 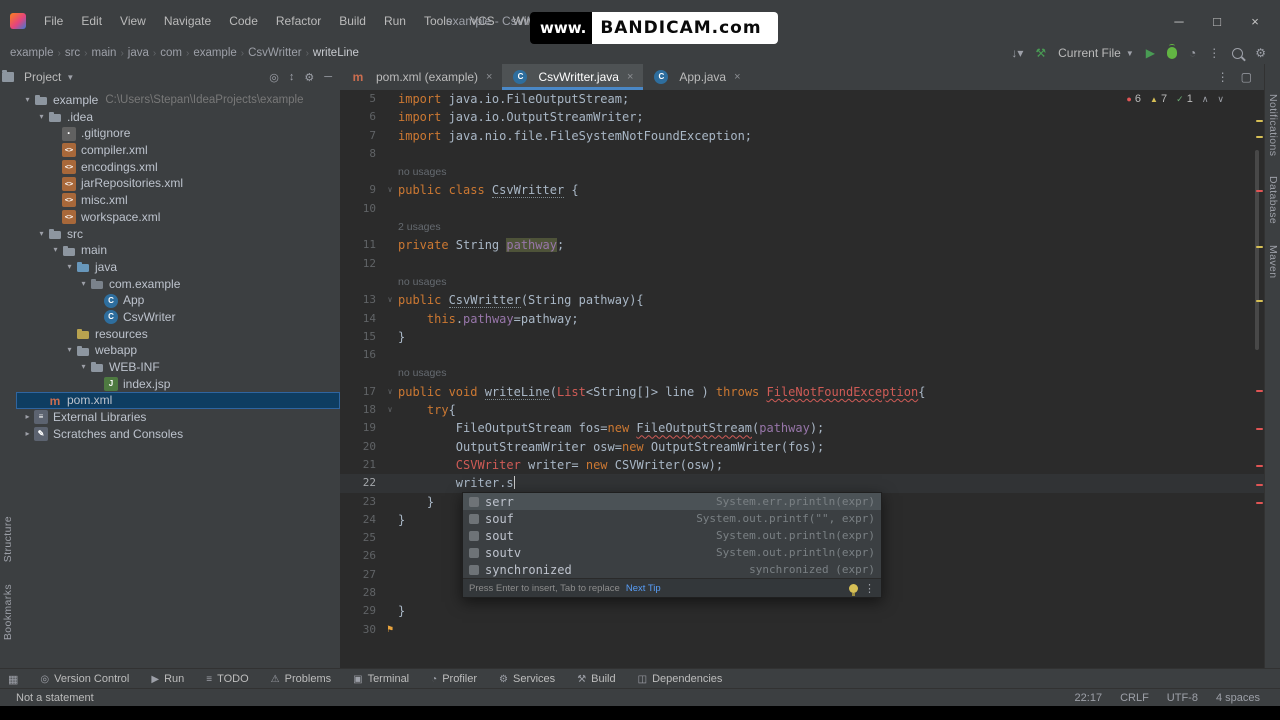 I want to click on completion-item-souf: souf System.out.printf("", expr), so click(x=672, y=518).